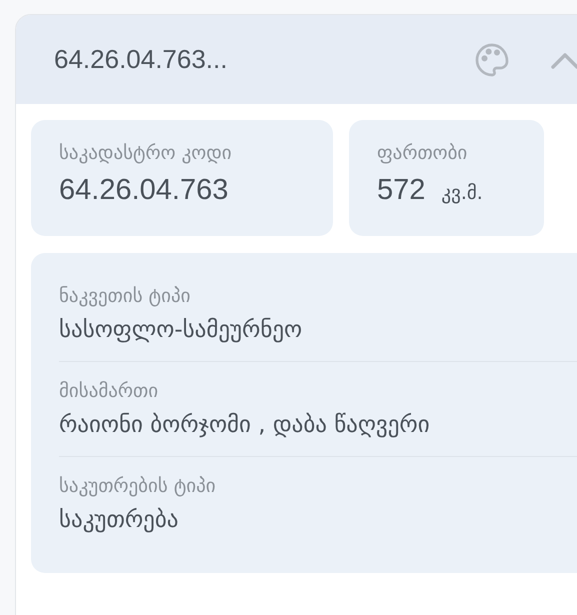 This screenshot has height=615, width=577. I want to click on detail-value: რაიონი ბორჯომი , დაბა წაღვერი, so click(245, 425).